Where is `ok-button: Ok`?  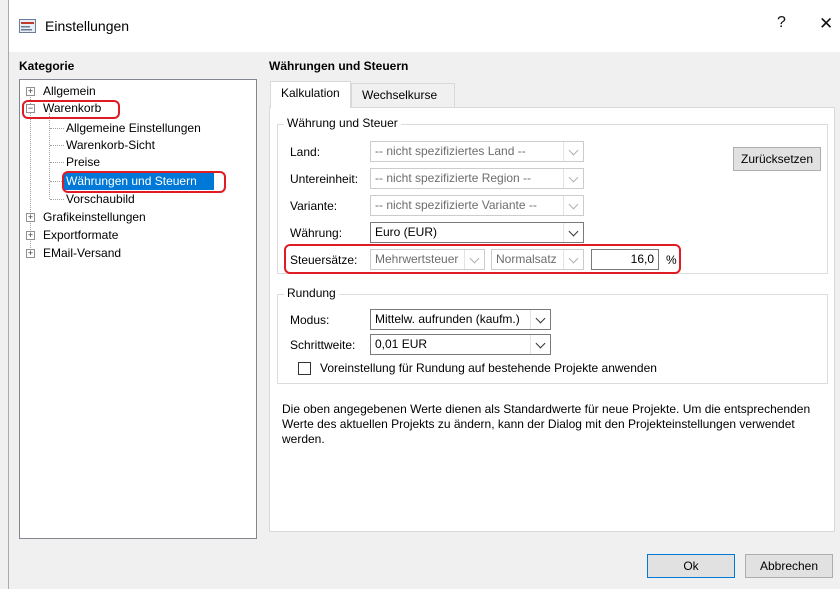 ok-button: Ok is located at coordinates (691, 566).